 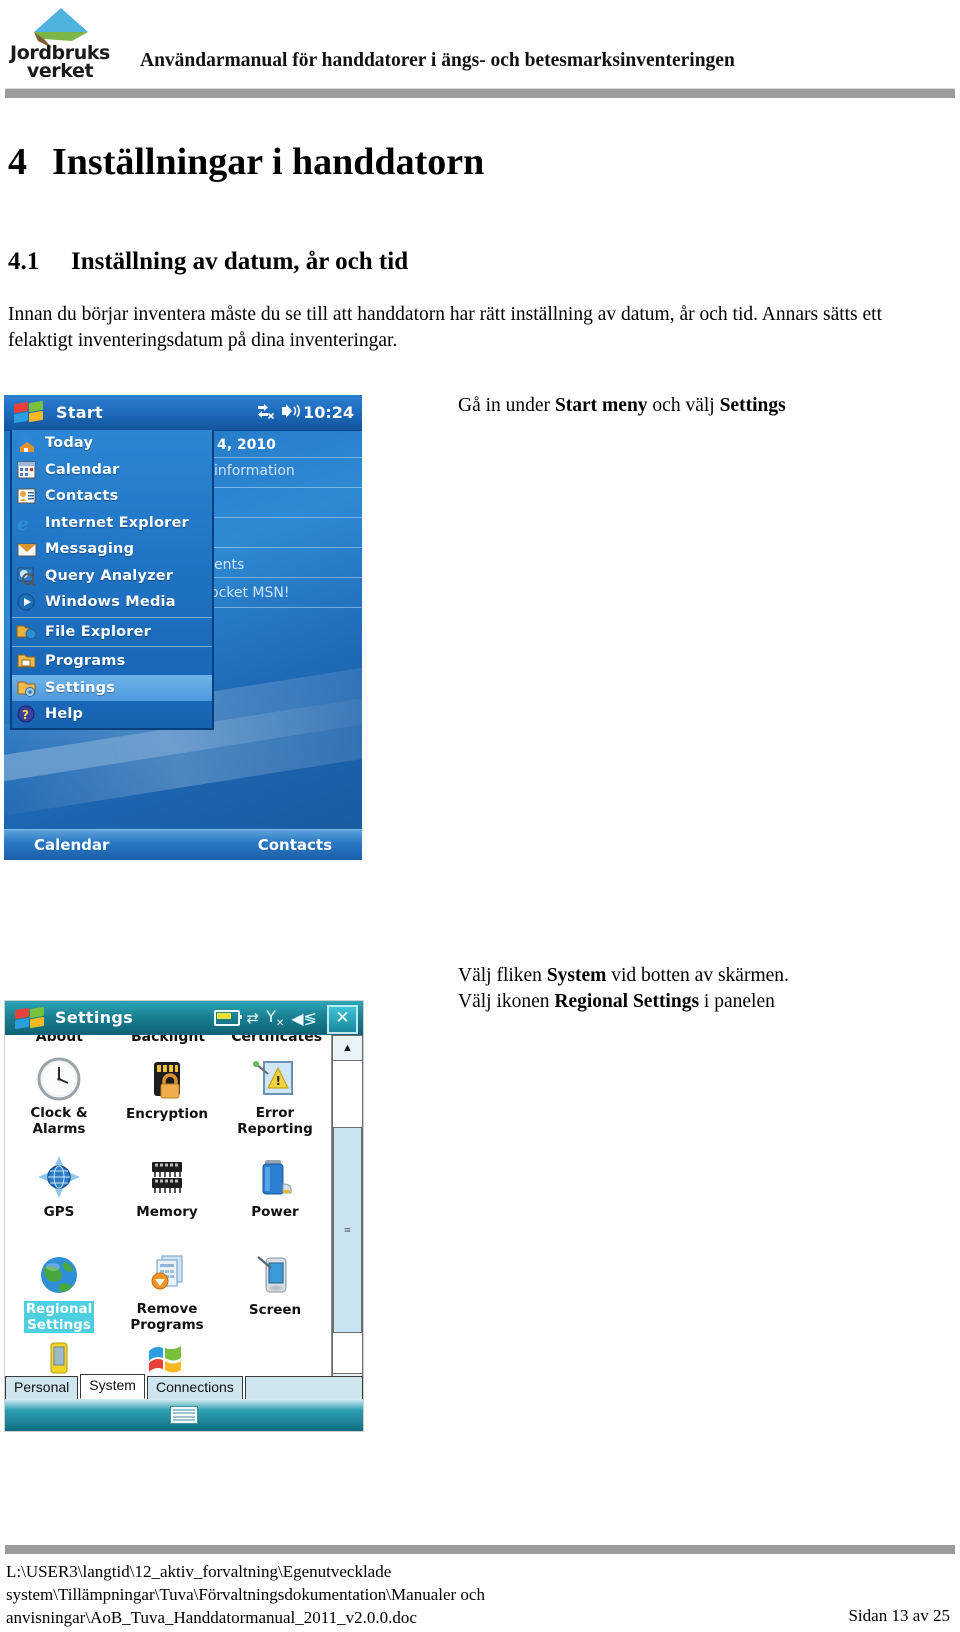 What do you see at coordinates (167, 1177) in the screenshot?
I see `memory-chip-icon` at bounding box center [167, 1177].